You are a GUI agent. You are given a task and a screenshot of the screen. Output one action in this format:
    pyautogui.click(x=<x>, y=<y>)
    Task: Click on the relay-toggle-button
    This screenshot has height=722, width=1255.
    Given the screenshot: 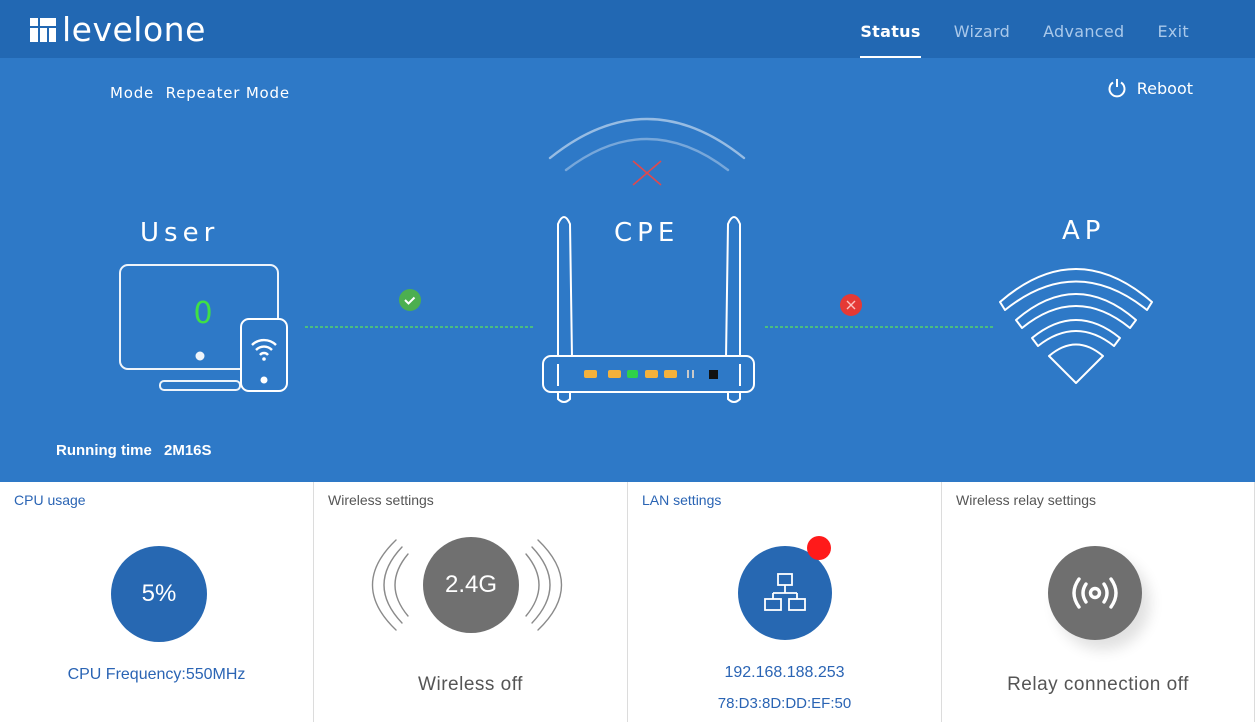 What is the action you would take?
    pyautogui.click(x=1095, y=593)
    